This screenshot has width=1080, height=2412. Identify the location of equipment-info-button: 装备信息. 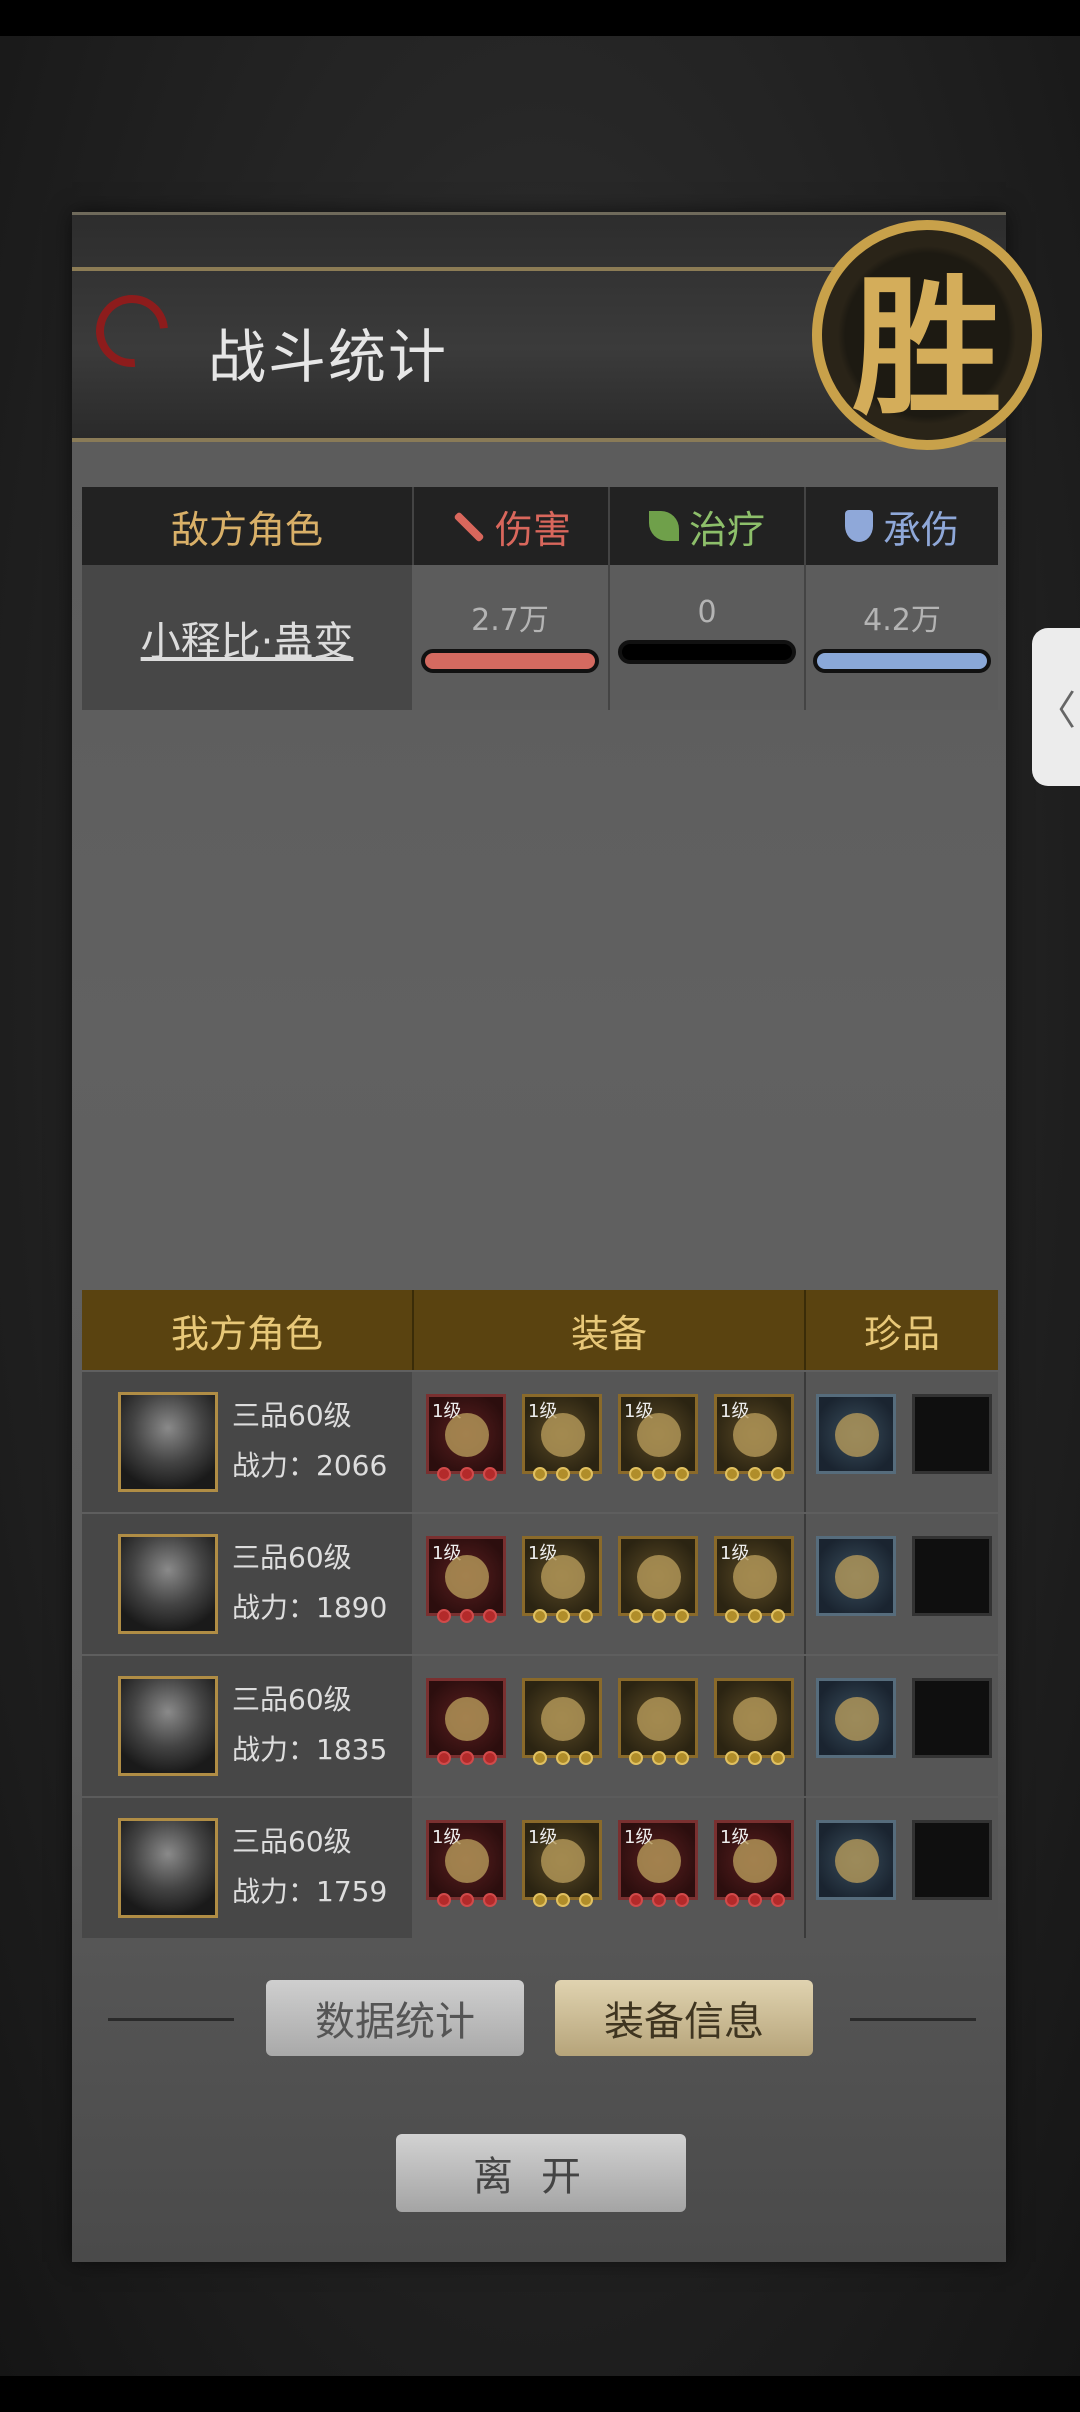
(684, 2018).